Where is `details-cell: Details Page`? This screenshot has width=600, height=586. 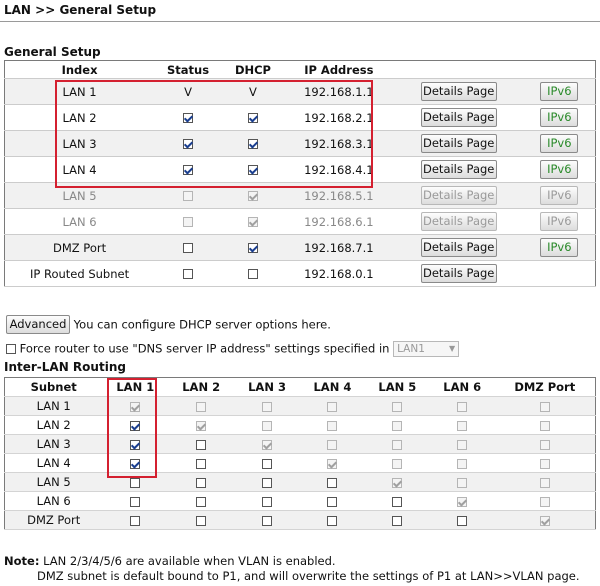 details-cell: Details Page is located at coordinates (458, 195).